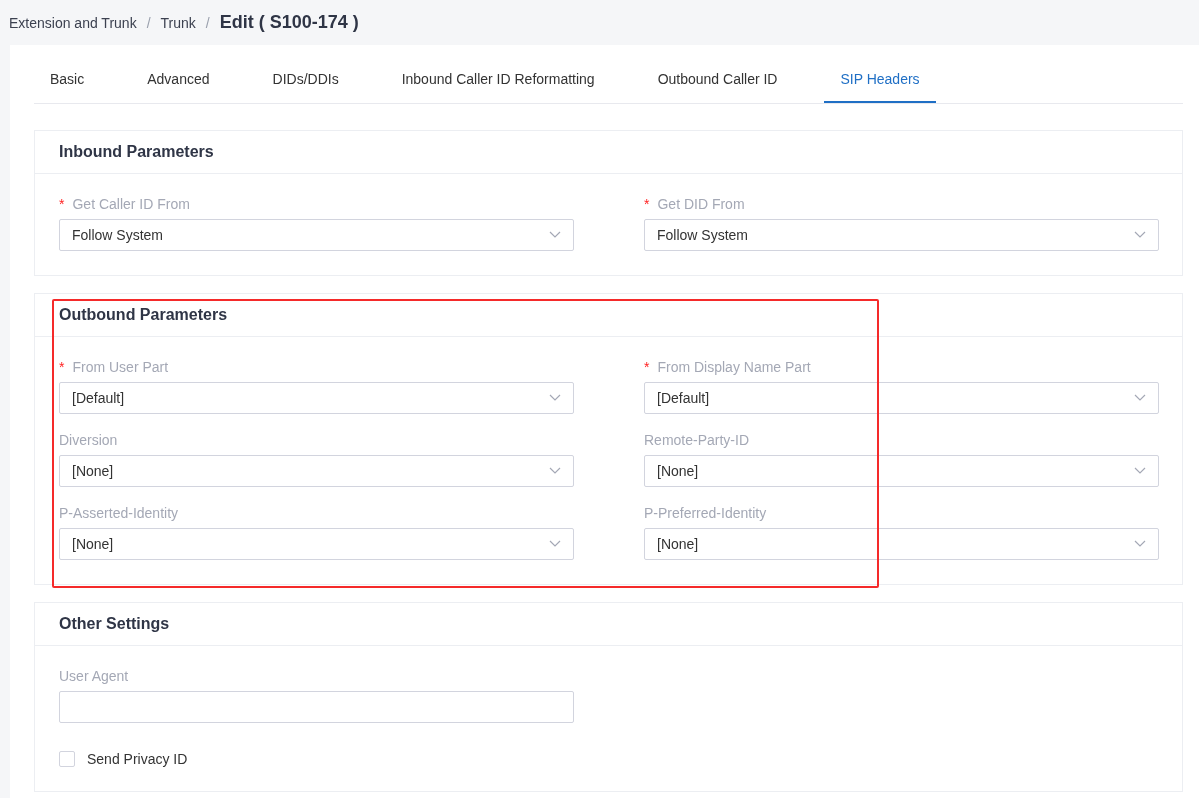  What do you see at coordinates (697, 440) in the screenshot?
I see `field-label: Remote-Party-ID` at bounding box center [697, 440].